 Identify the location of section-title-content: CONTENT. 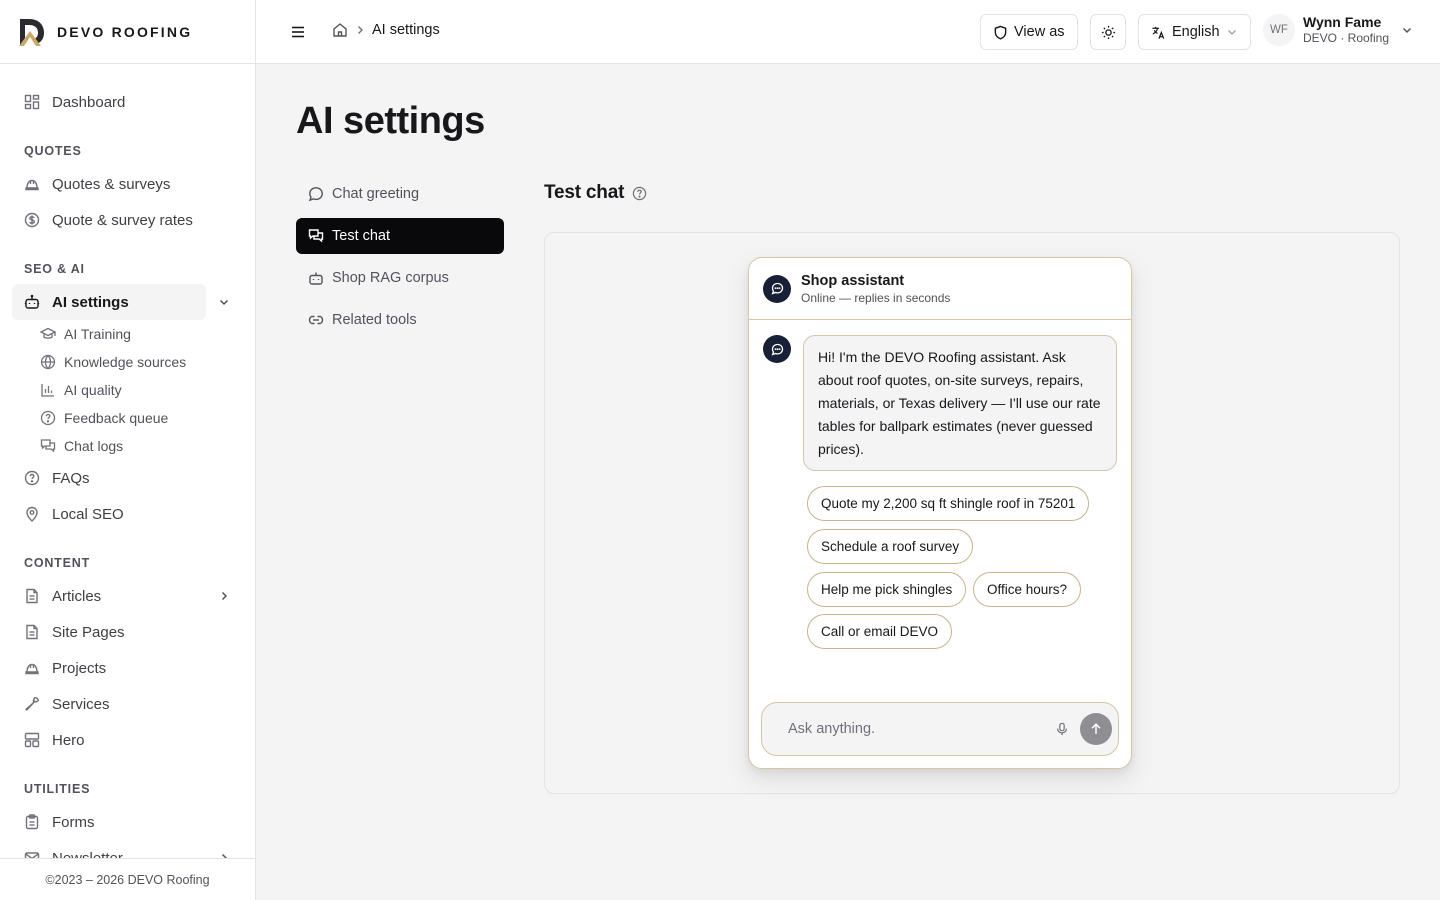
(57, 563).